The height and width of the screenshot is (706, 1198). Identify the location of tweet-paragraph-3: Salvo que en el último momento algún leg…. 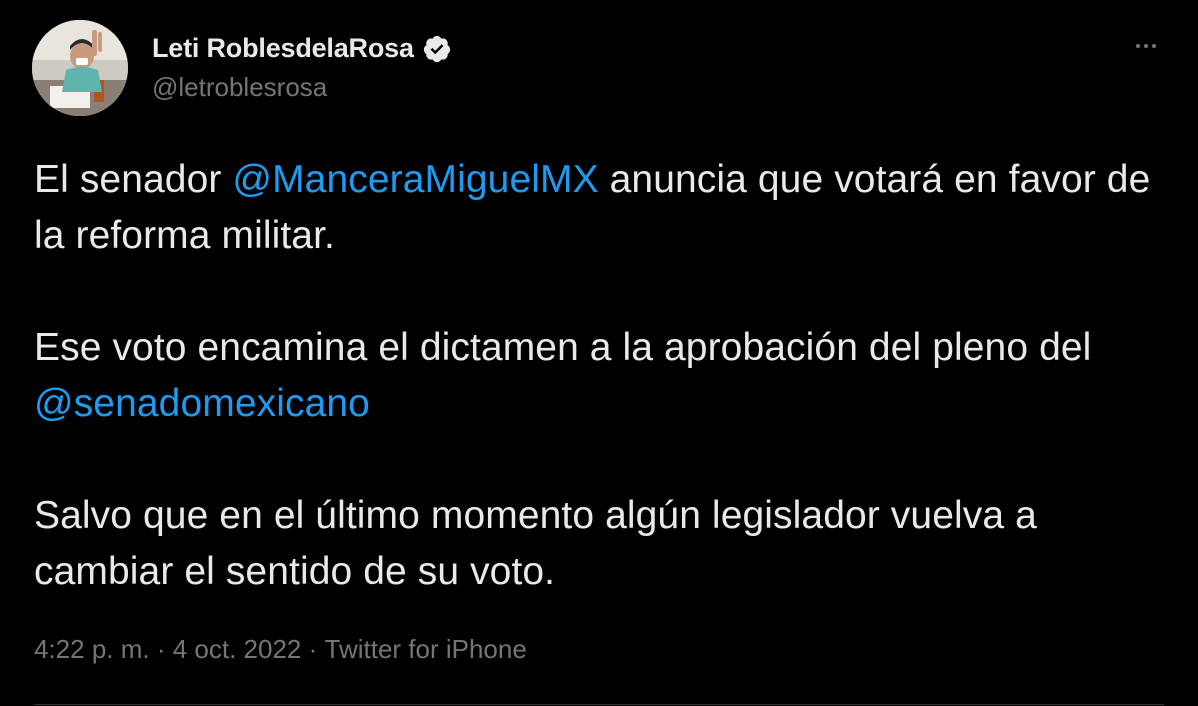
(535, 543).